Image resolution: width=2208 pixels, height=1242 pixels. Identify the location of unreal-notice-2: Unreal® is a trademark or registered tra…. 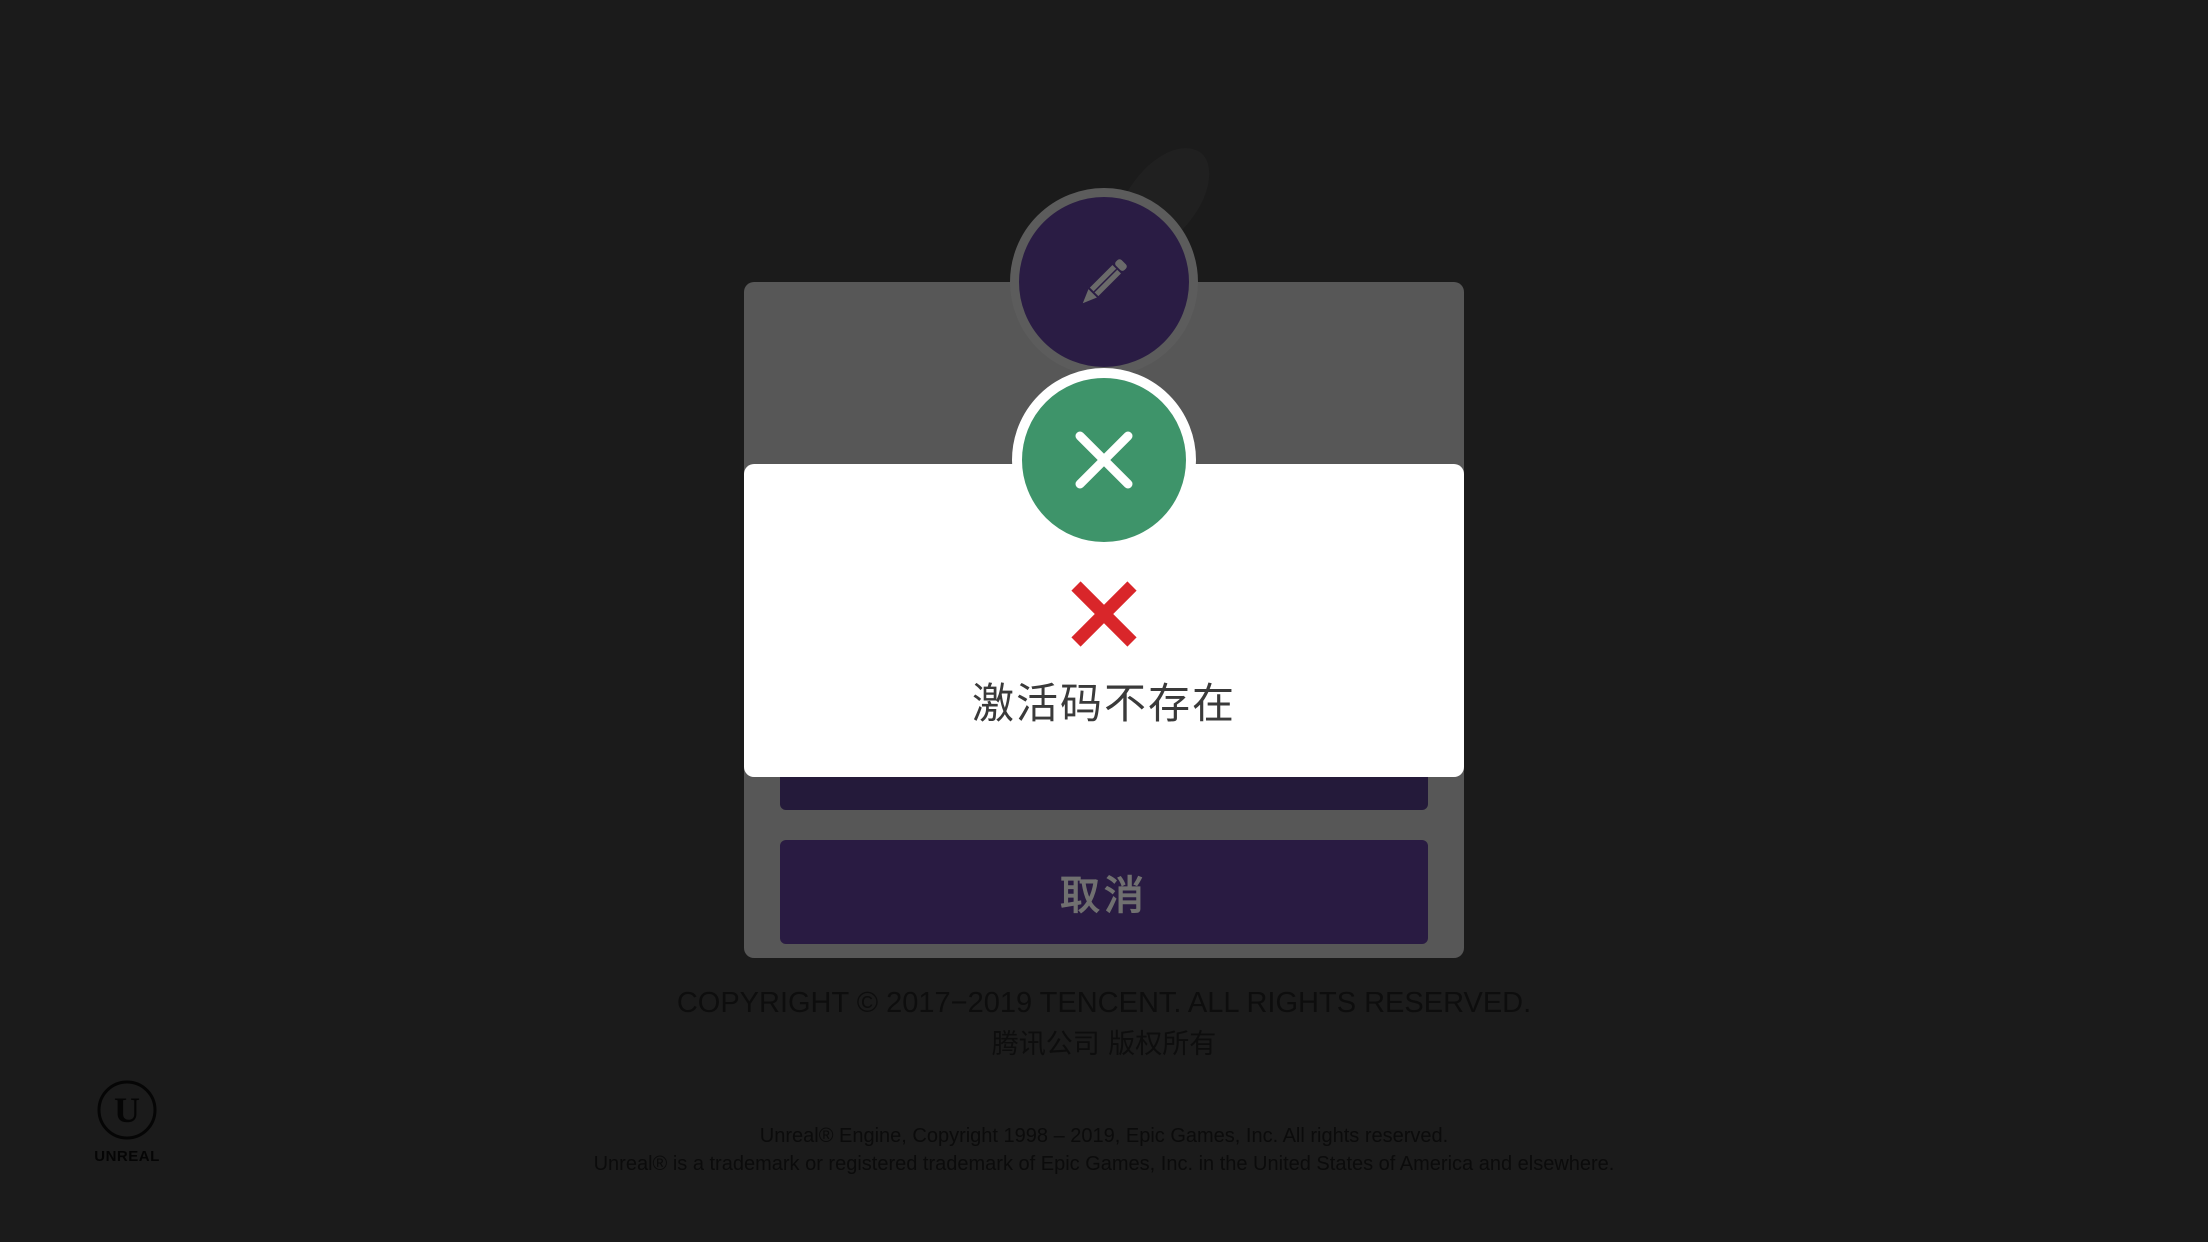
(1104, 1164).